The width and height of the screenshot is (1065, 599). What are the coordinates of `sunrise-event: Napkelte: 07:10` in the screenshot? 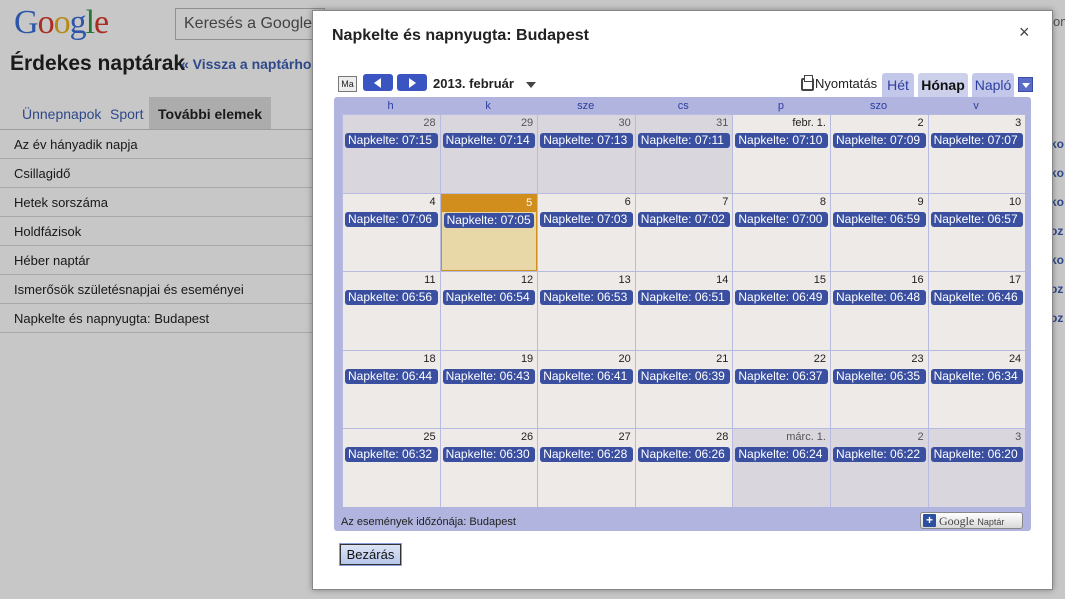 It's located at (781, 140).